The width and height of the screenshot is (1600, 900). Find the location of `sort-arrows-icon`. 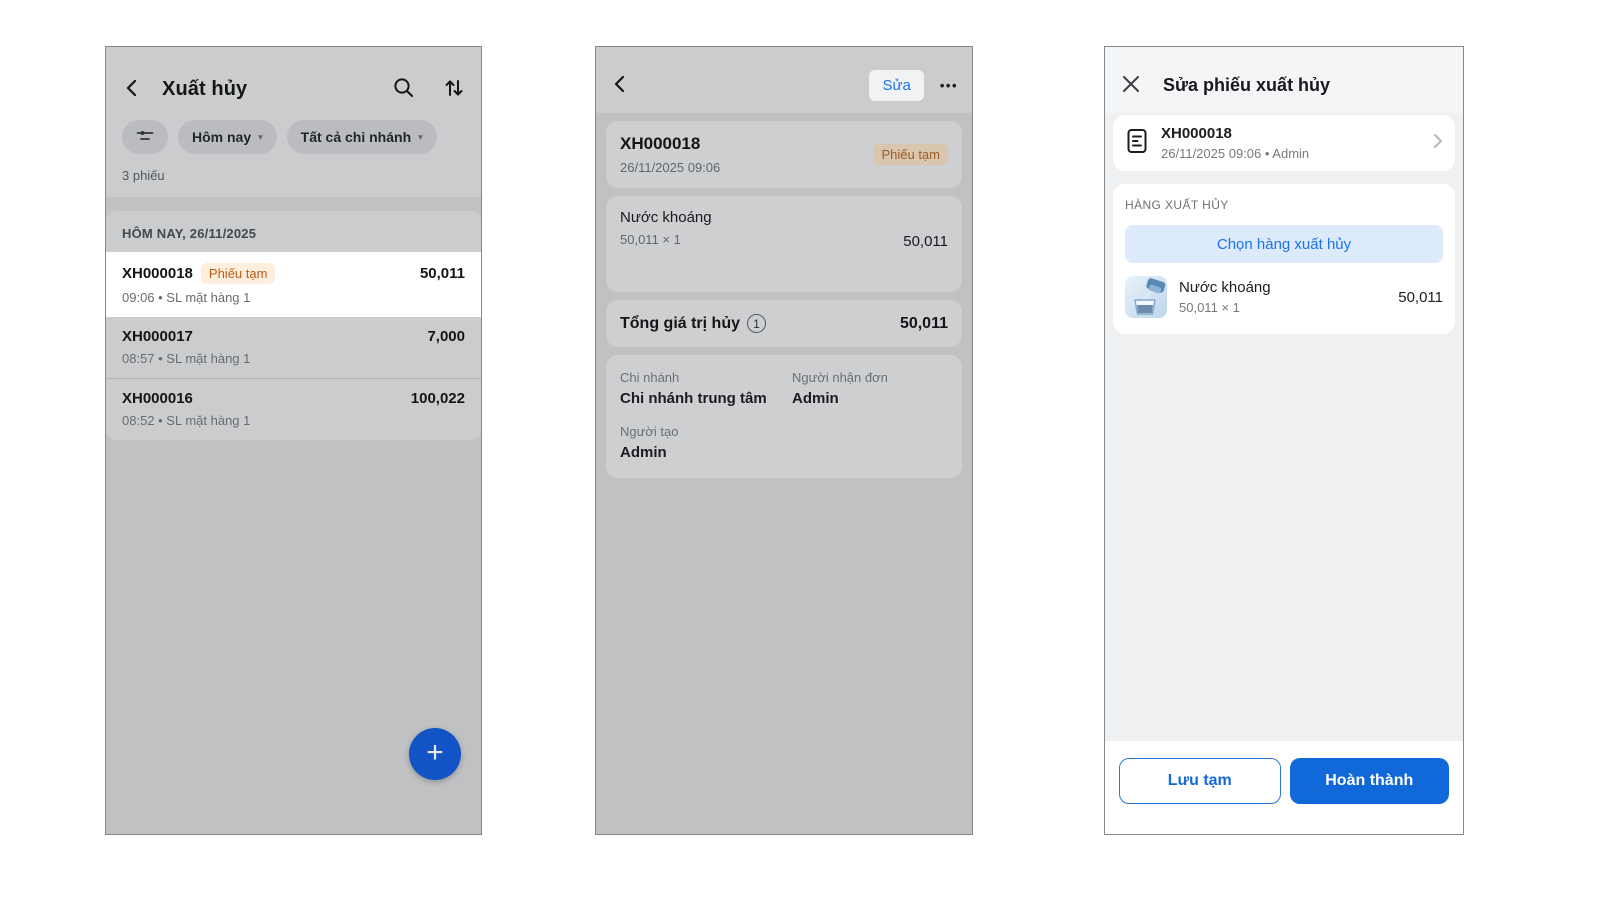

sort-arrows-icon is located at coordinates (454, 89).